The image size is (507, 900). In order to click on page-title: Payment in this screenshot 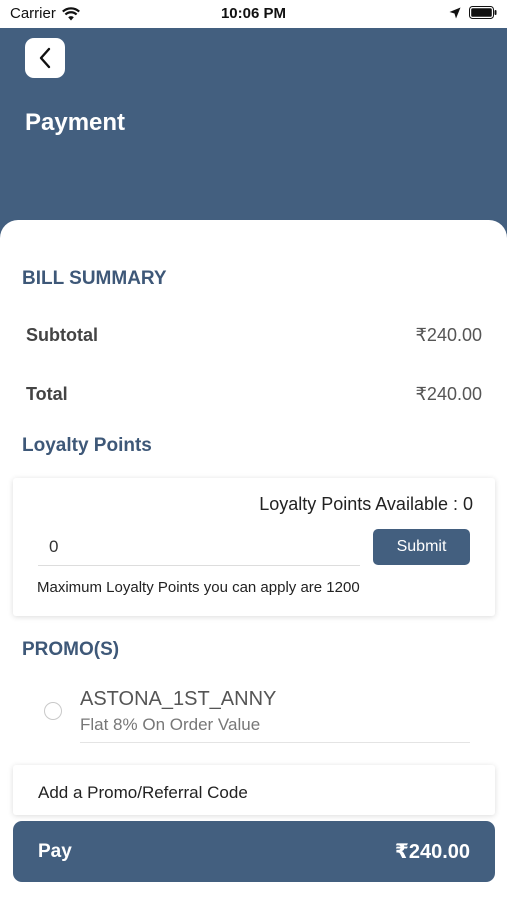, I will do `click(75, 122)`.